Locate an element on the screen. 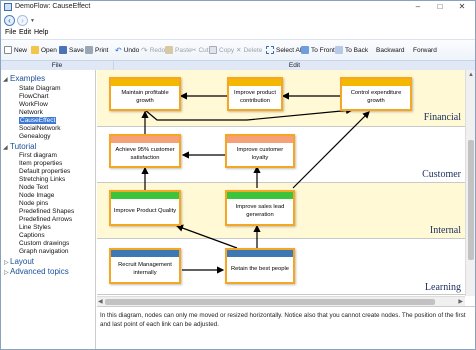 Image resolution: width=476 pixels, height=350 pixels. tree-item-item-properties: Item properties is located at coordinates (40, 163).